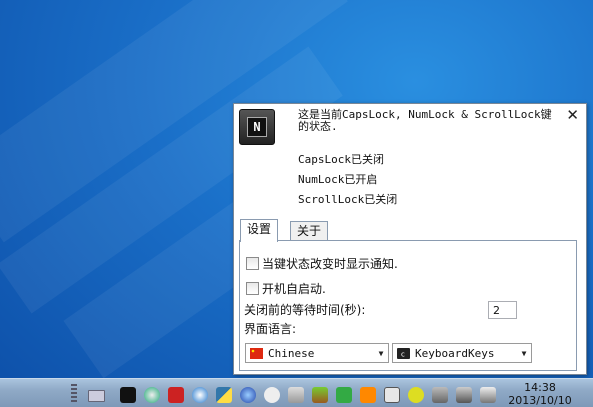 The width and height of the screenshot is (593, 407). Describe the element at coordinates (455, 353) in the screenshot. I see `theme-select-value: KeyboardKeys` at that location.